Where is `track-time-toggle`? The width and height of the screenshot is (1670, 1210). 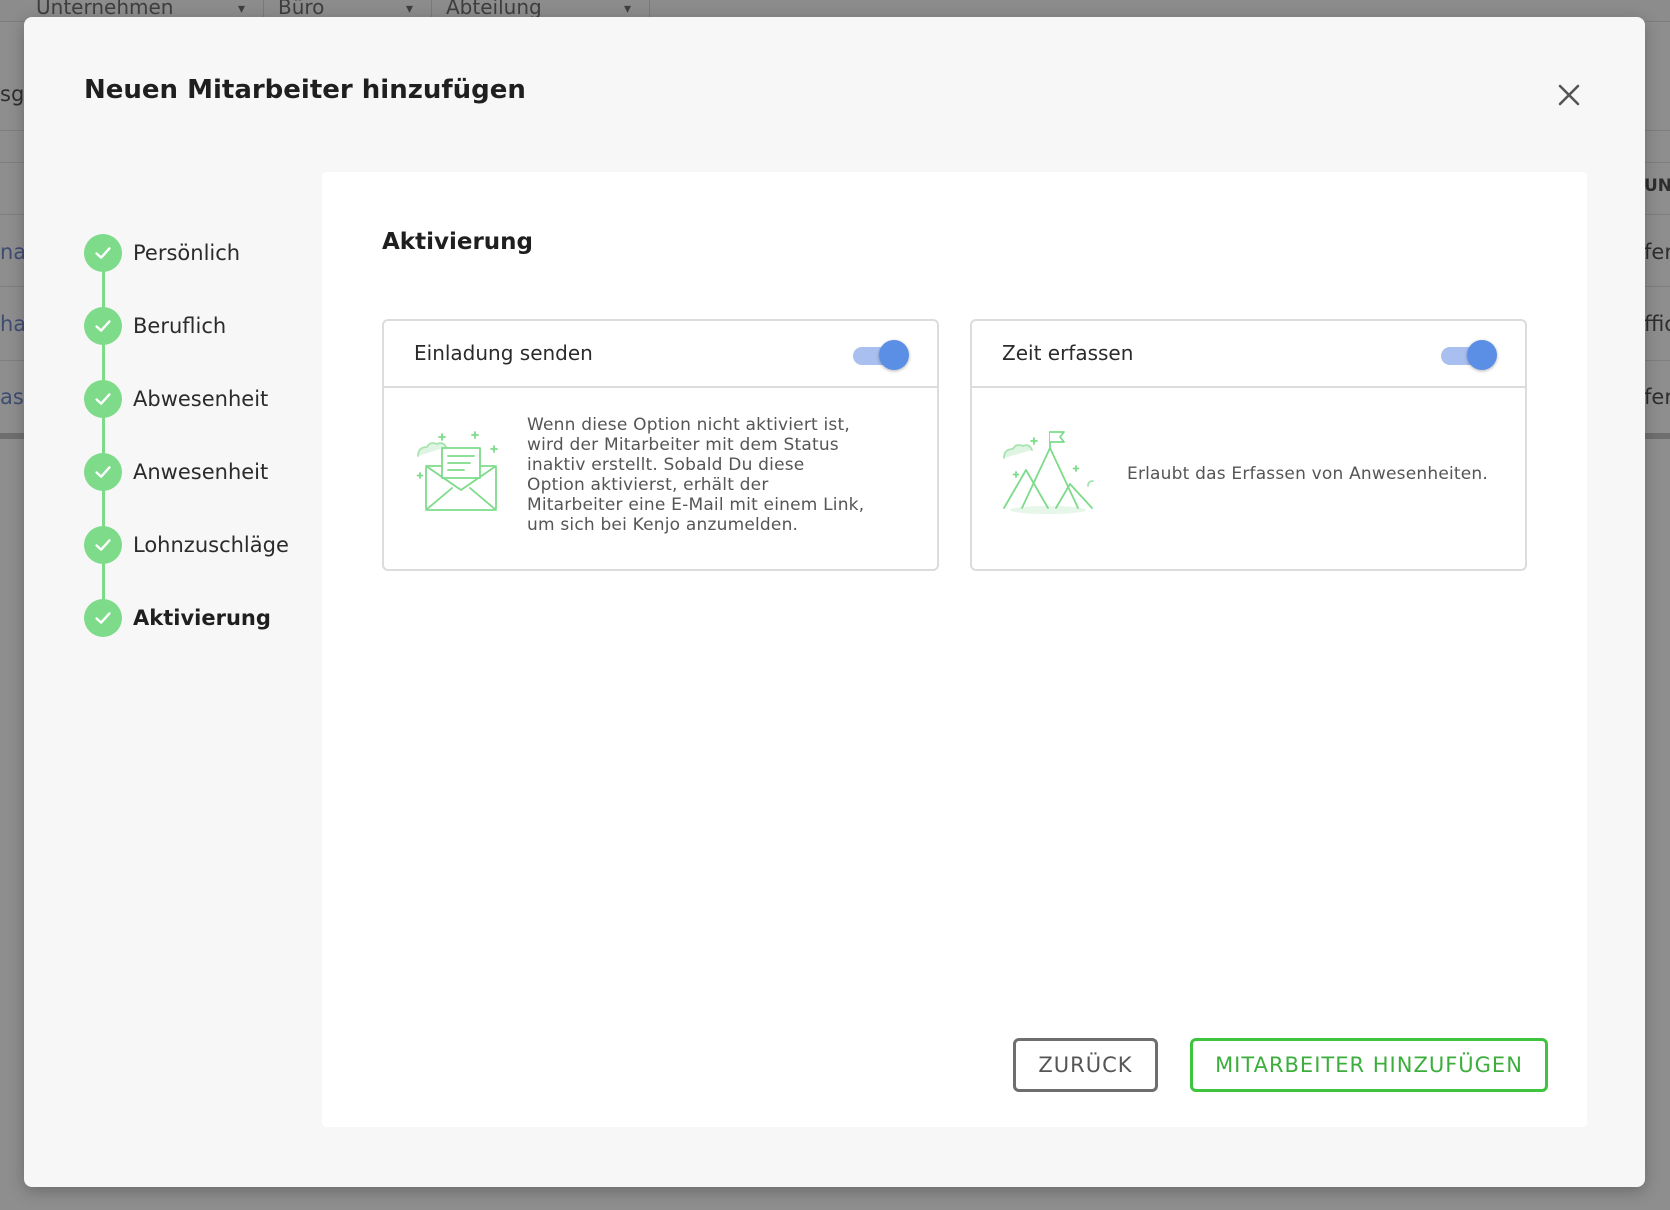 track-time-toggle is located at coordinates (1469, 355).